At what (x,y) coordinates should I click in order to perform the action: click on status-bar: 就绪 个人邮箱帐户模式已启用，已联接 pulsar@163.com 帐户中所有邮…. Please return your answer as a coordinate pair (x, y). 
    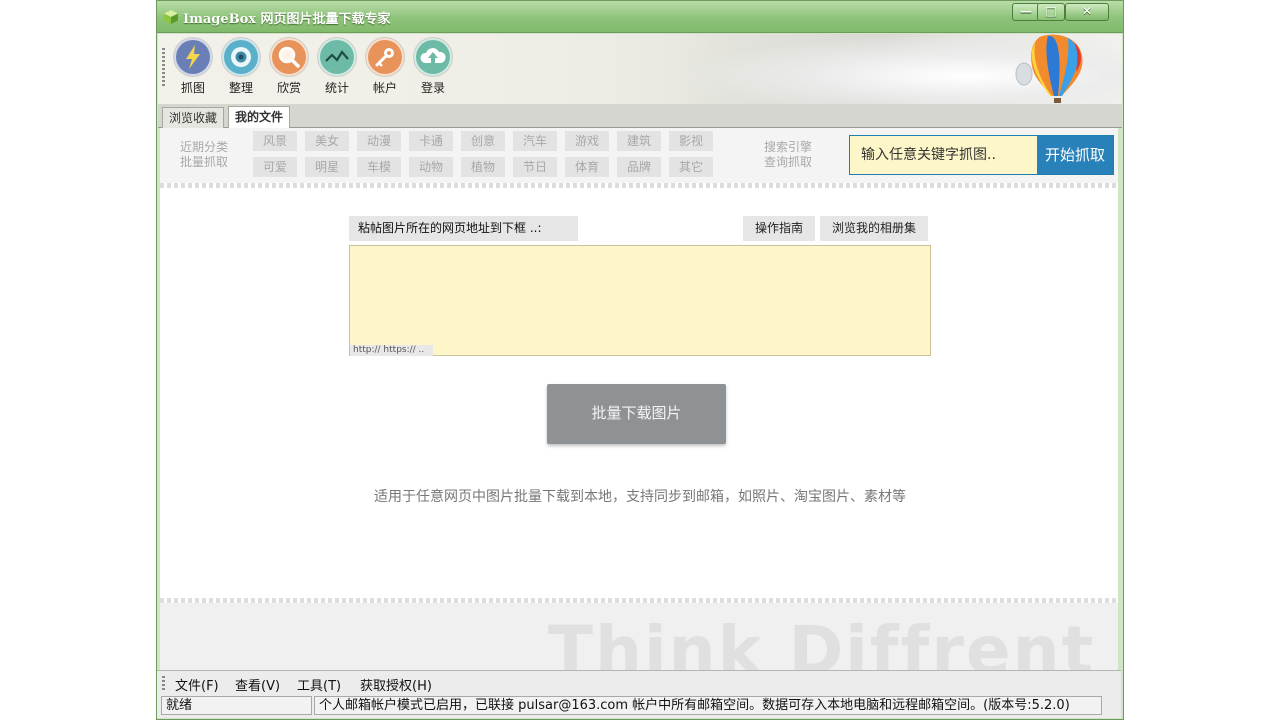
    Looking at the image, I should click on (639, 706).